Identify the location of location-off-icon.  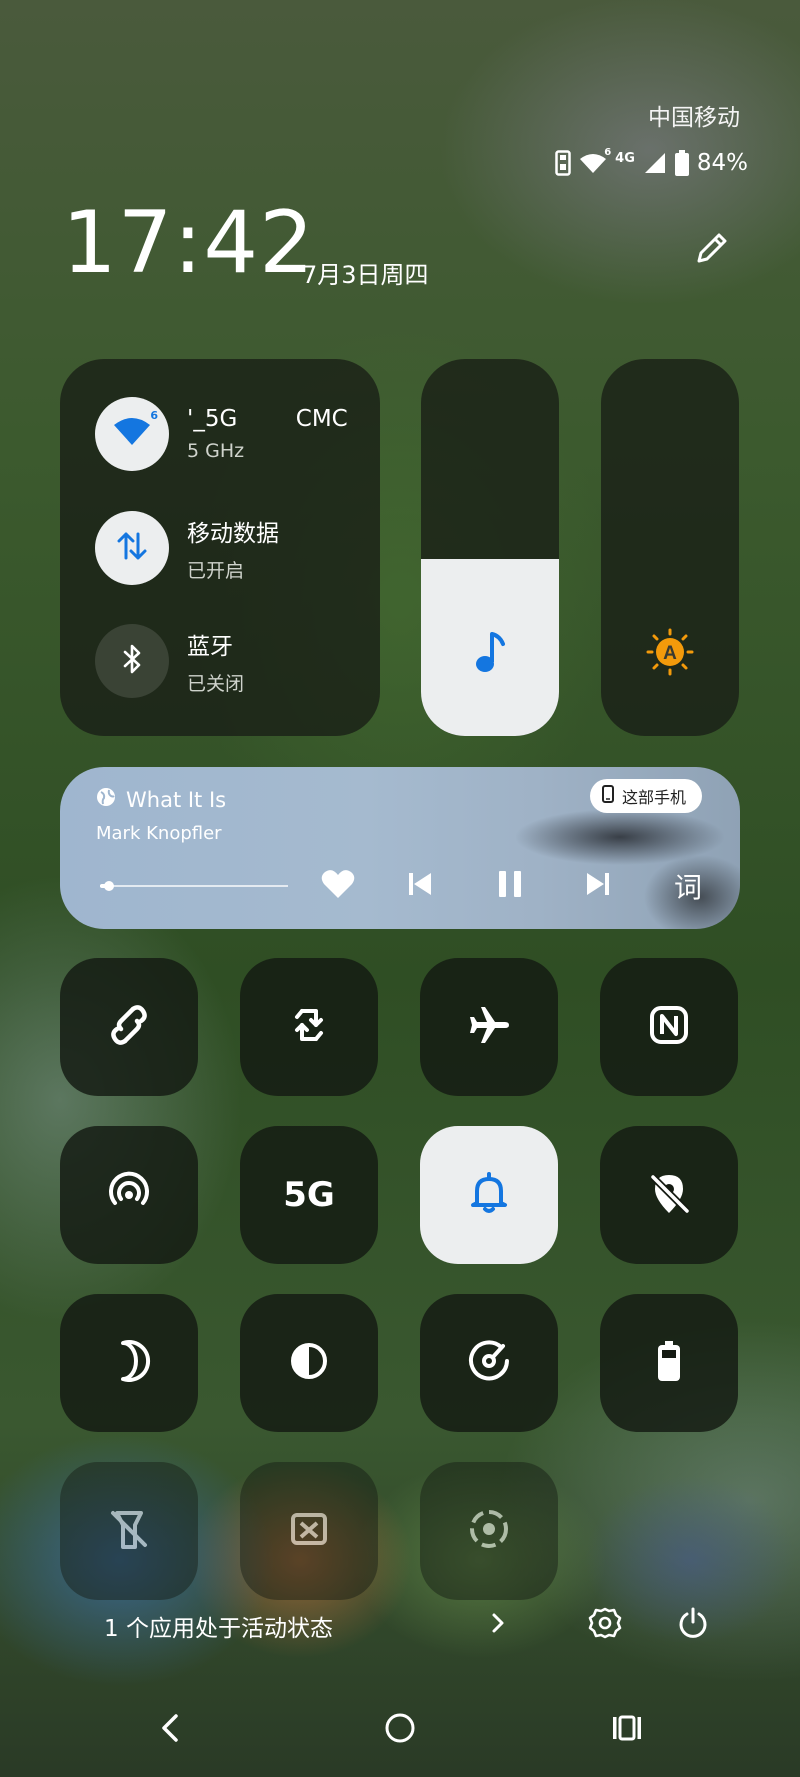
(669, 1195).